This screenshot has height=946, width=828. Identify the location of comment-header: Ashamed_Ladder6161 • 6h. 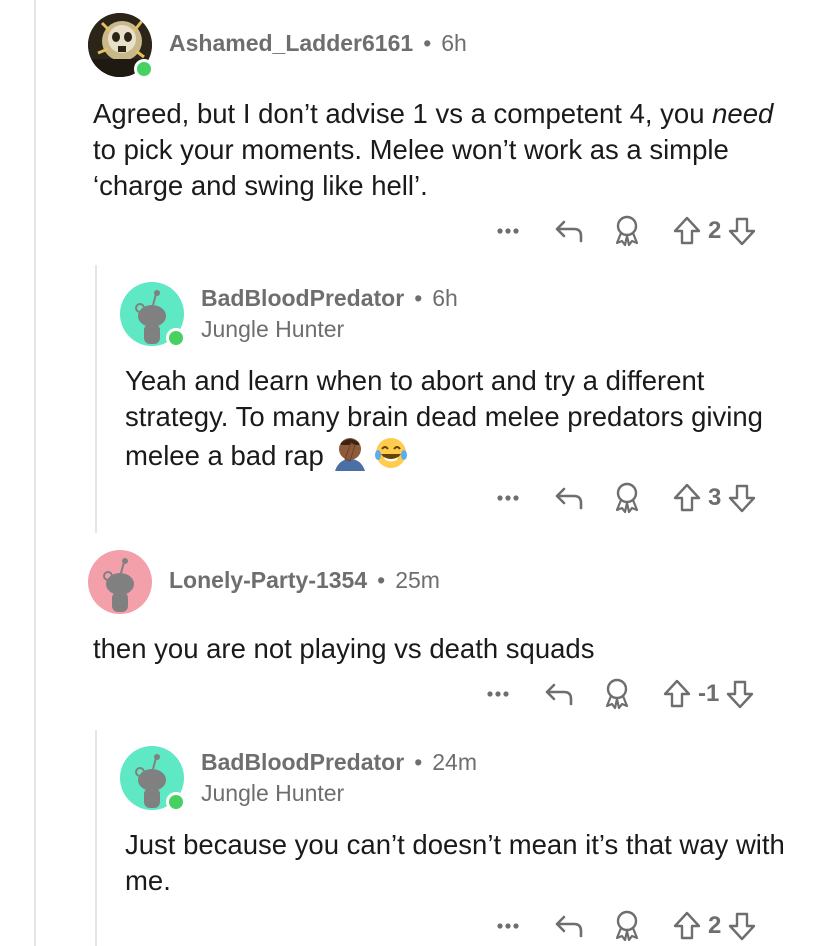
(318, 43).